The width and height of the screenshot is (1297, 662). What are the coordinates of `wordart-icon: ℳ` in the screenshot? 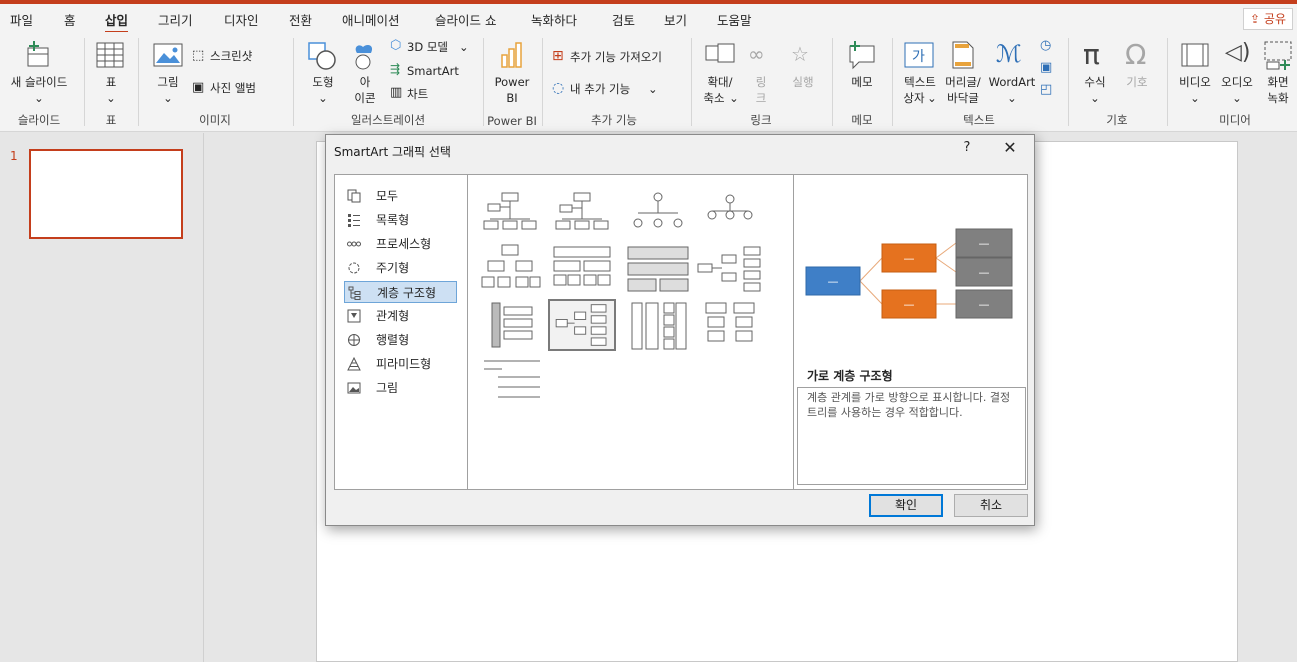 It's located at (1009, 54).